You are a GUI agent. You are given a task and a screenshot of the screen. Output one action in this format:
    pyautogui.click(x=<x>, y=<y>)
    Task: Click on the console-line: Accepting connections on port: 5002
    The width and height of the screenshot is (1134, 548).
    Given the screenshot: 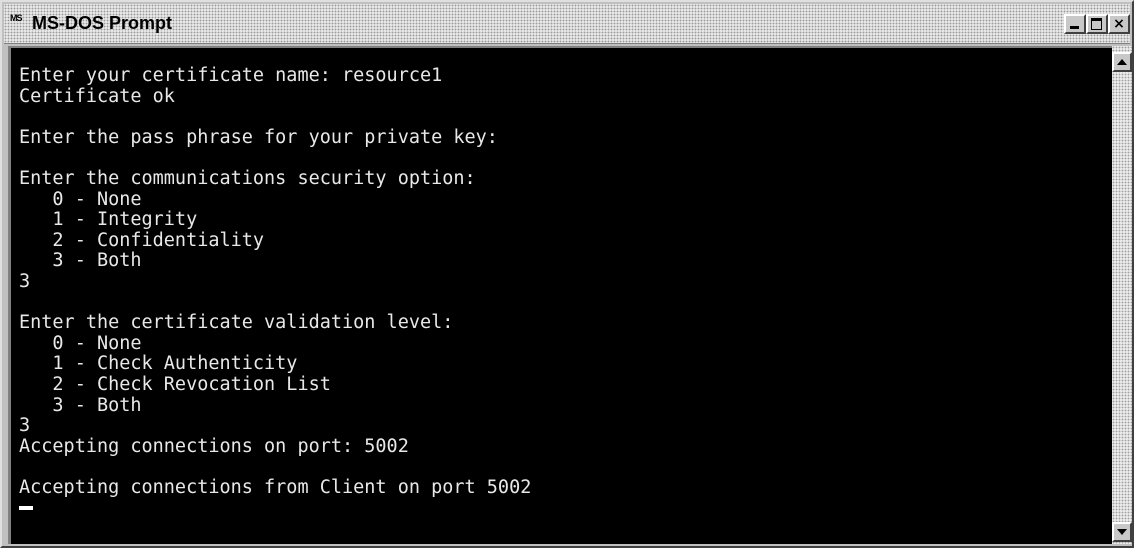 What is the action you would take?
    pyautogui.click(x=214, y=446)
    